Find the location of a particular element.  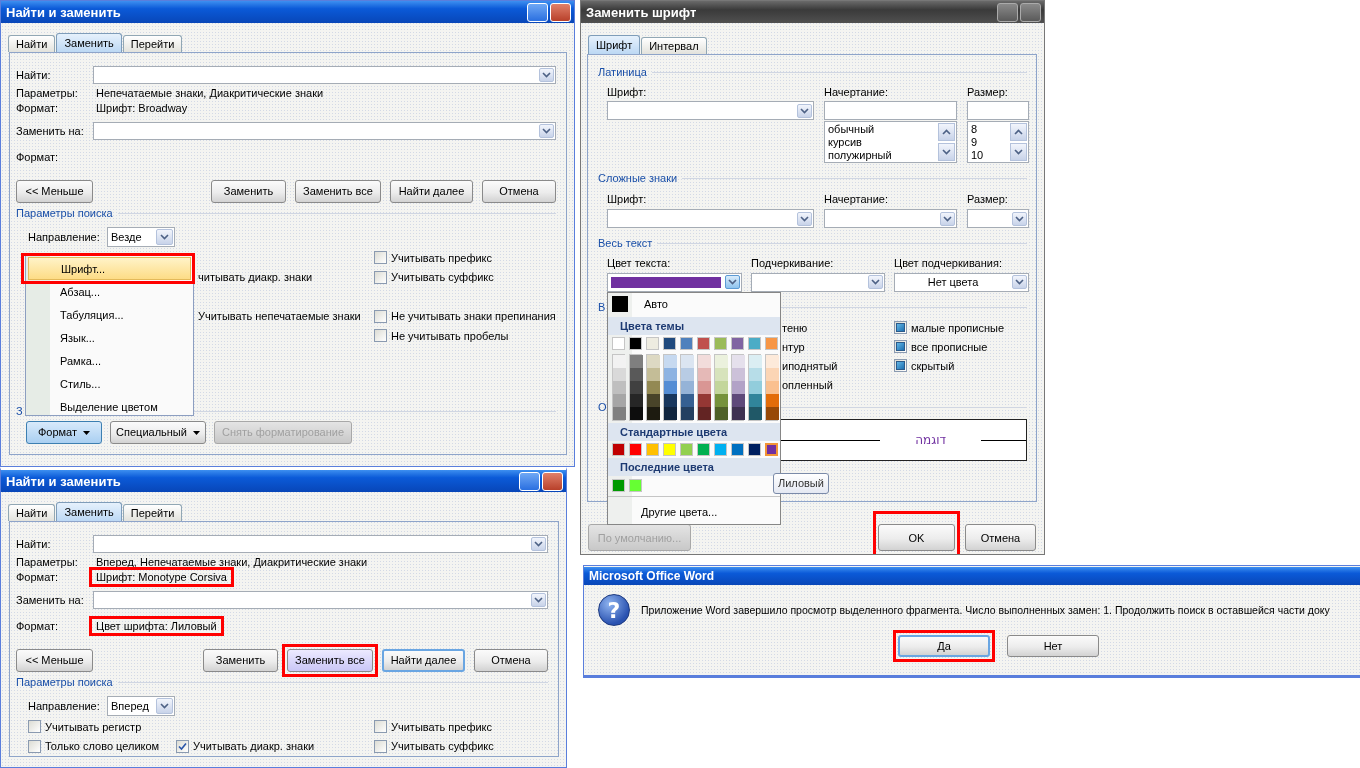

format-button: Формат is located at coordinates (64, 432).